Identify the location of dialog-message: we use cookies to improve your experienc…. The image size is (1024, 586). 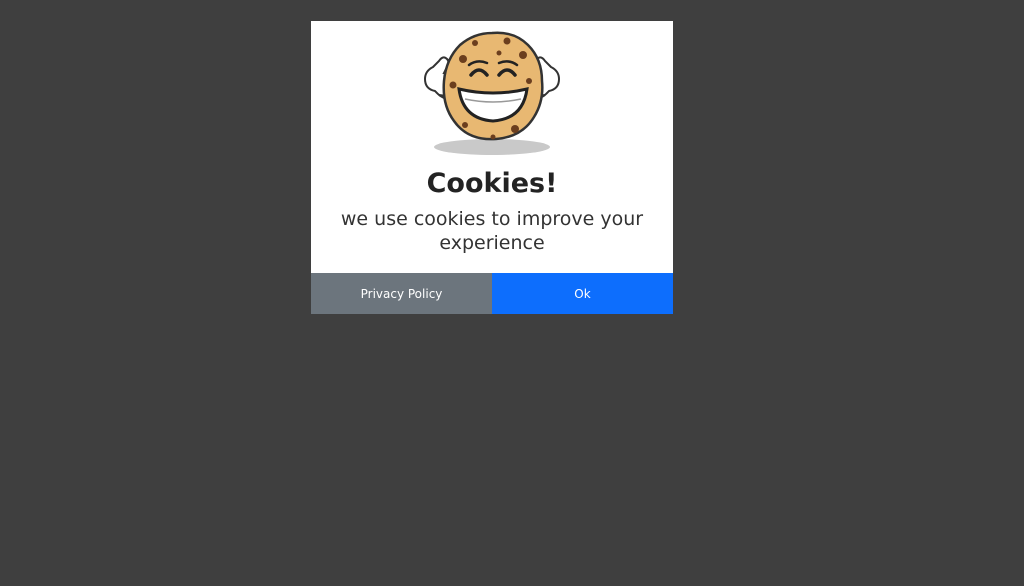
(492, 231).